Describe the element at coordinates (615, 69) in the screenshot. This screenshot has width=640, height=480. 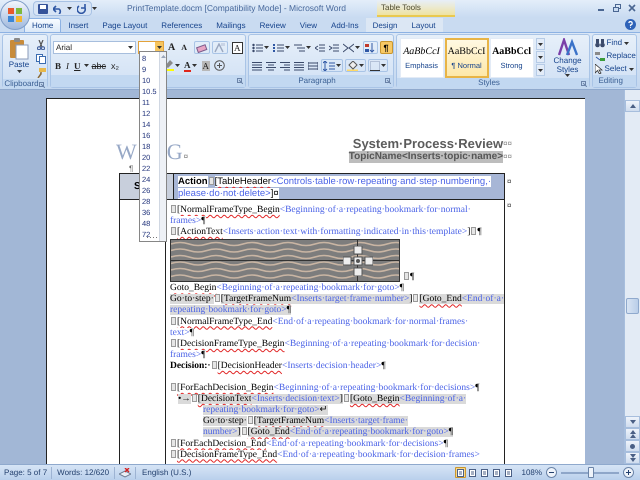
I see `select-button: Select` at that location.